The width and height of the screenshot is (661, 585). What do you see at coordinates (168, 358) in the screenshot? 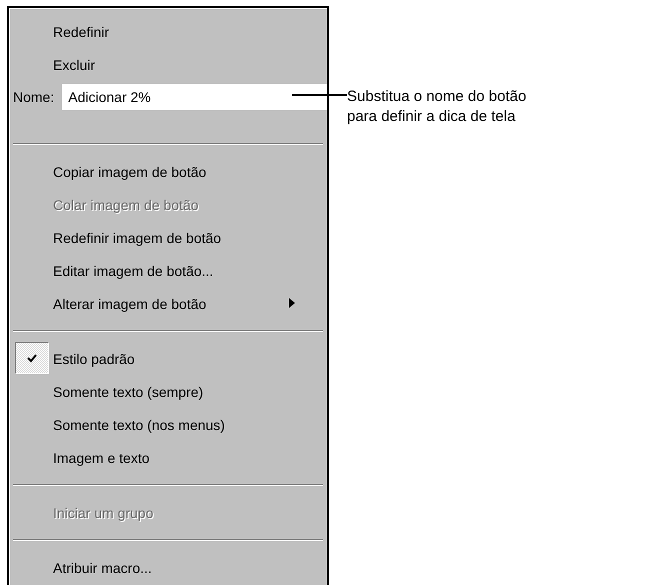
I see `menu-item: Estilo padrão` at bounding box center [168, 358].